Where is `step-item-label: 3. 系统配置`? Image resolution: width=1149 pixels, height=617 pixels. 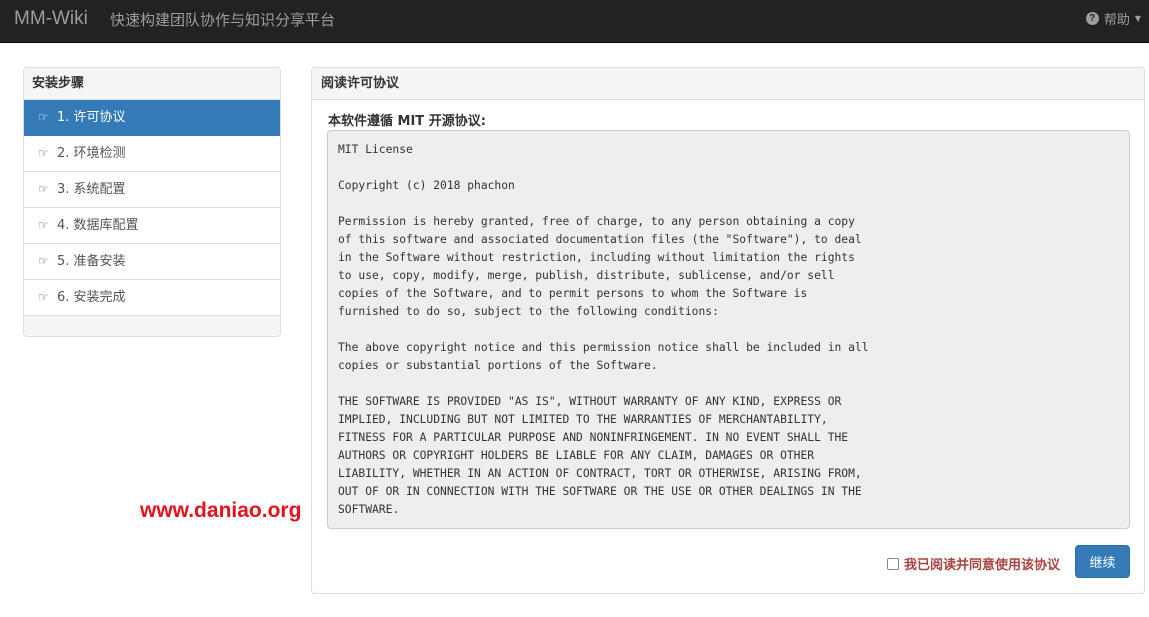
step-item-label: 3. 系统配置 is located at coordinates (91, 189).